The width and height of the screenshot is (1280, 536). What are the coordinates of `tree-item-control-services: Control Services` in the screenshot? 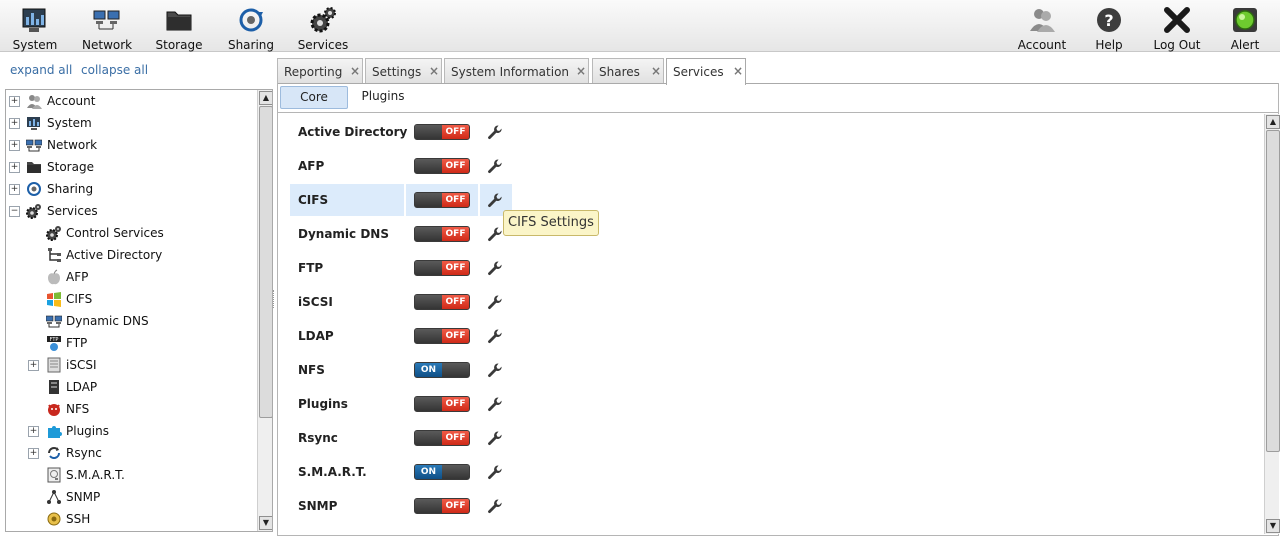 It's located at (131, 233).